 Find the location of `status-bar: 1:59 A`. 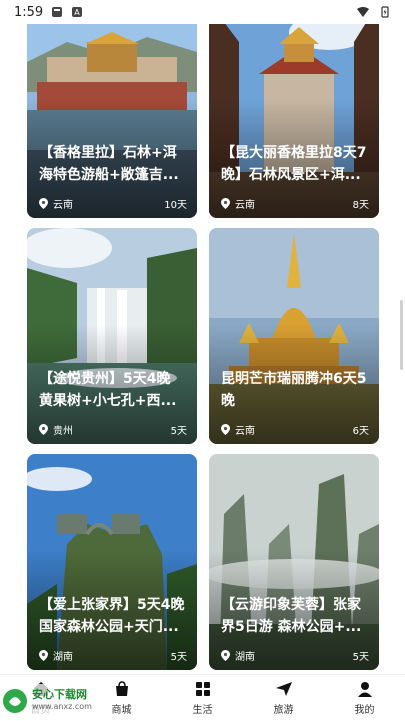

status-bar: 1:59 A is located at coordinates (202, 12).